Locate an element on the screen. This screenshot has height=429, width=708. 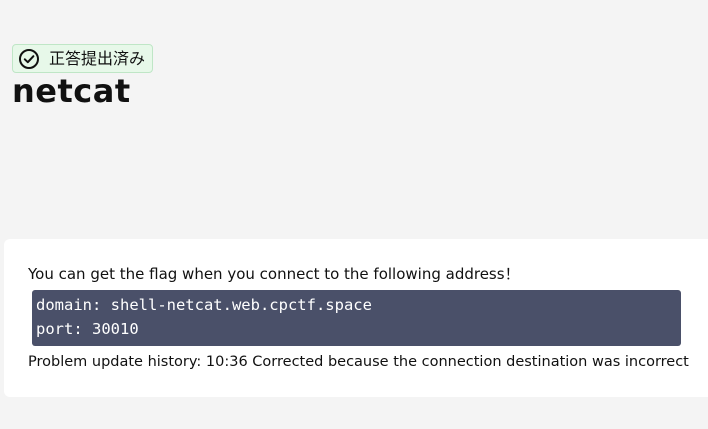
check-circle-icon is located at coordinates (29, 58).